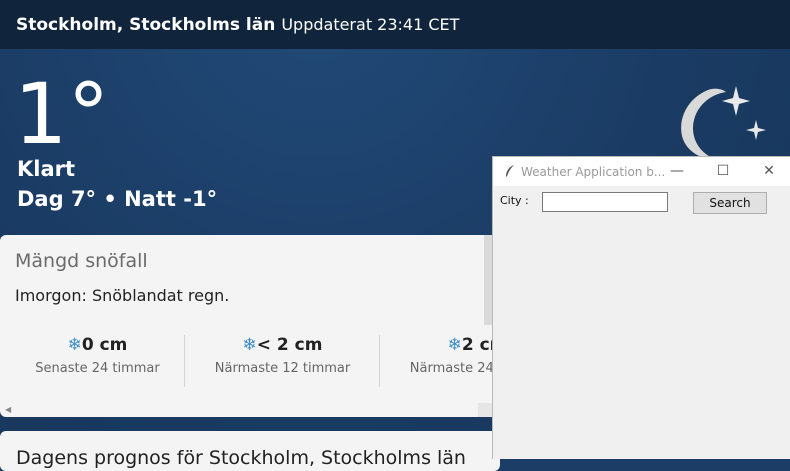  Describe the element at coordinates (145, 25) in the screenshot. I see `location-name: Stockholm, Stockholms län` at that location.